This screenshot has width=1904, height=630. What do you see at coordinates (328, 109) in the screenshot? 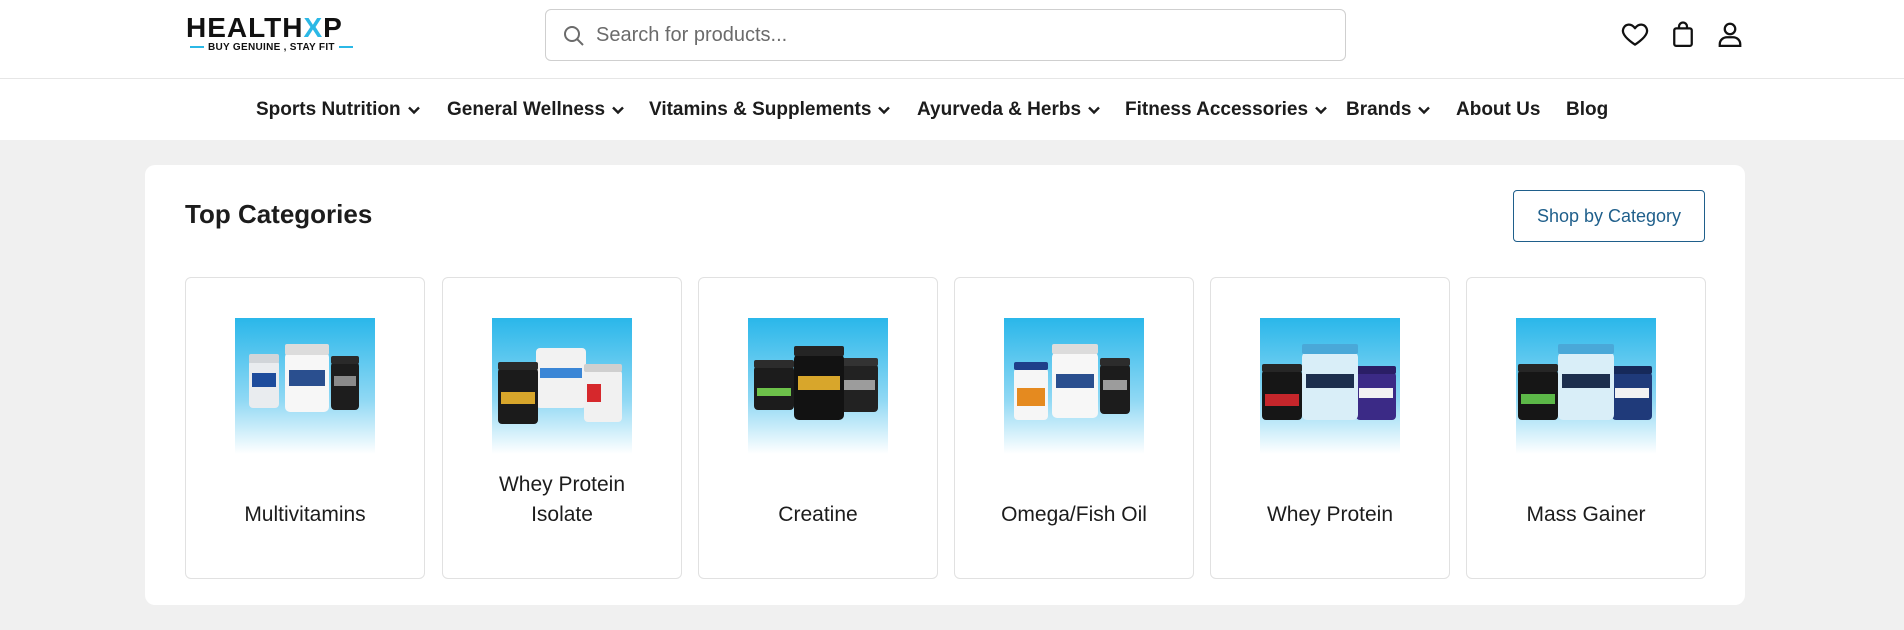
I see `nav-item-label: Sports Nutrition` at bounding box center [328, 109].